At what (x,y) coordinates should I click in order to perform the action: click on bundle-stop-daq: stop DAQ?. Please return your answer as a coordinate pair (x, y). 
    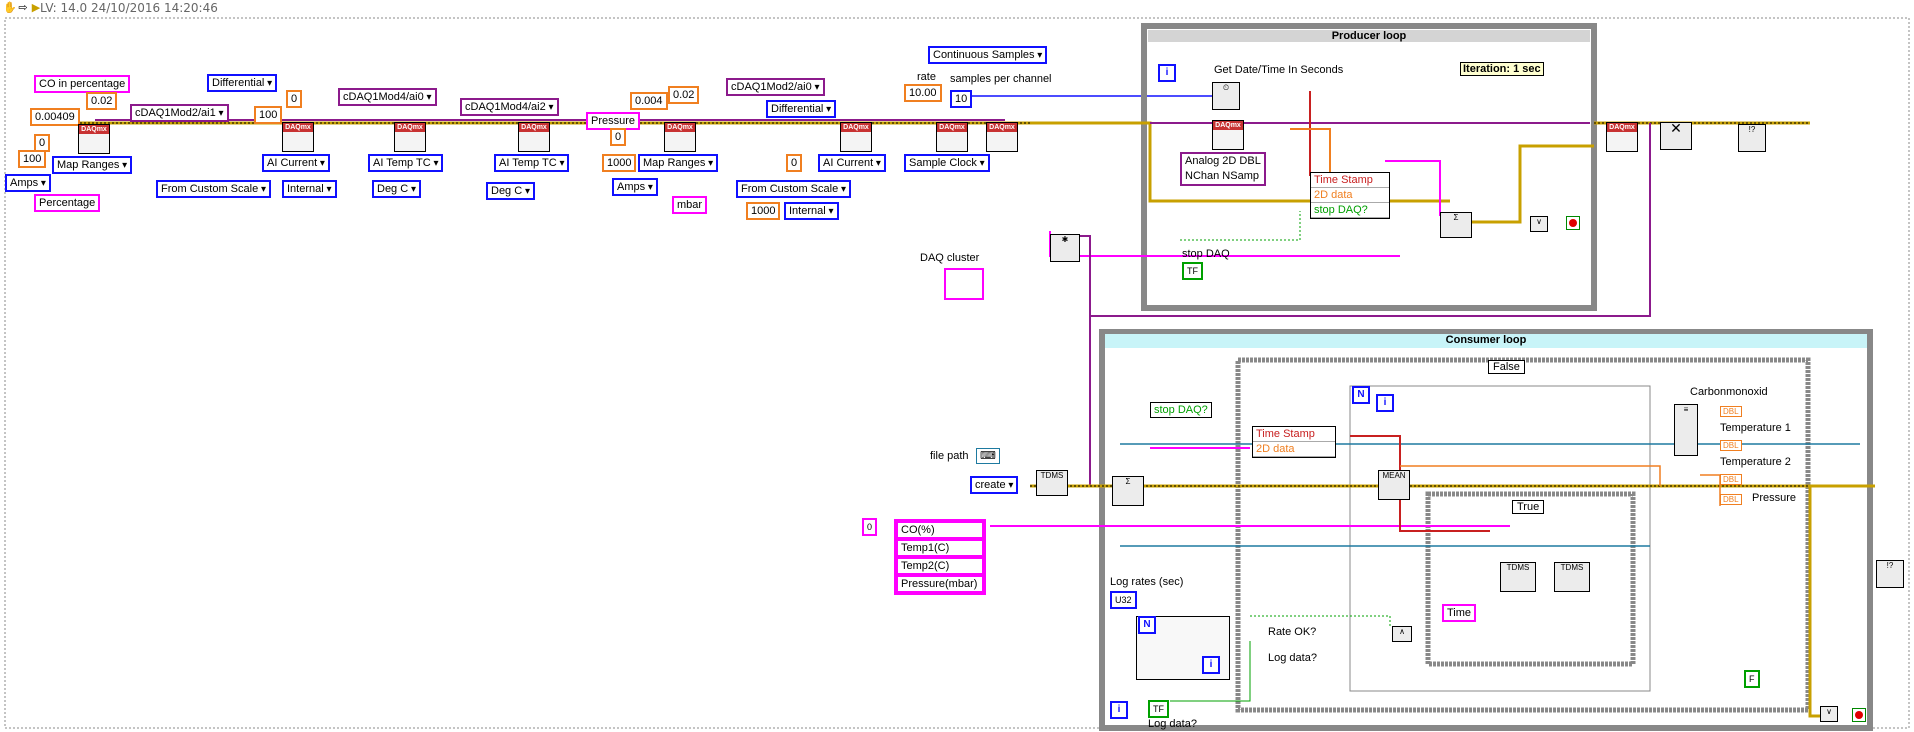
    Looking at the image, I should click on (1350, 210).